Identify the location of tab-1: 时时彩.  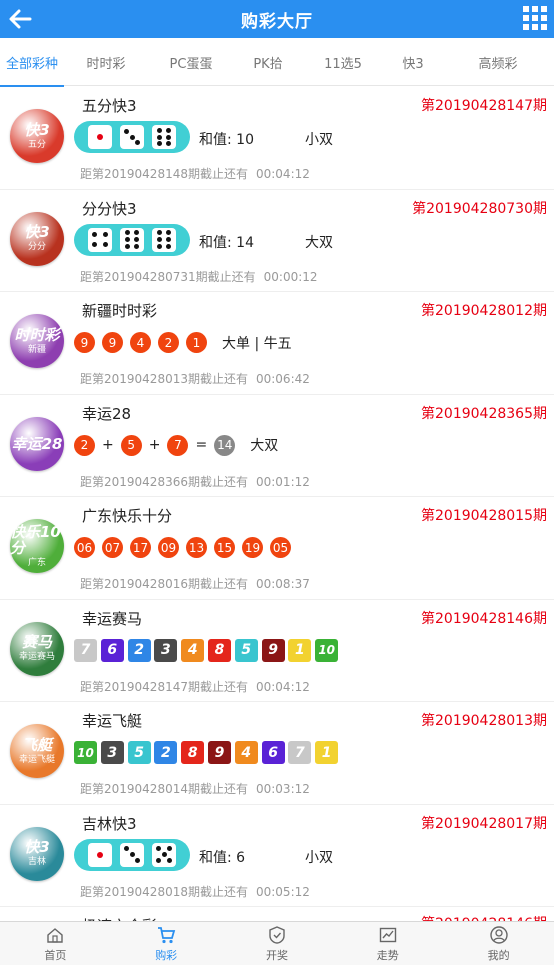
(106, 62).